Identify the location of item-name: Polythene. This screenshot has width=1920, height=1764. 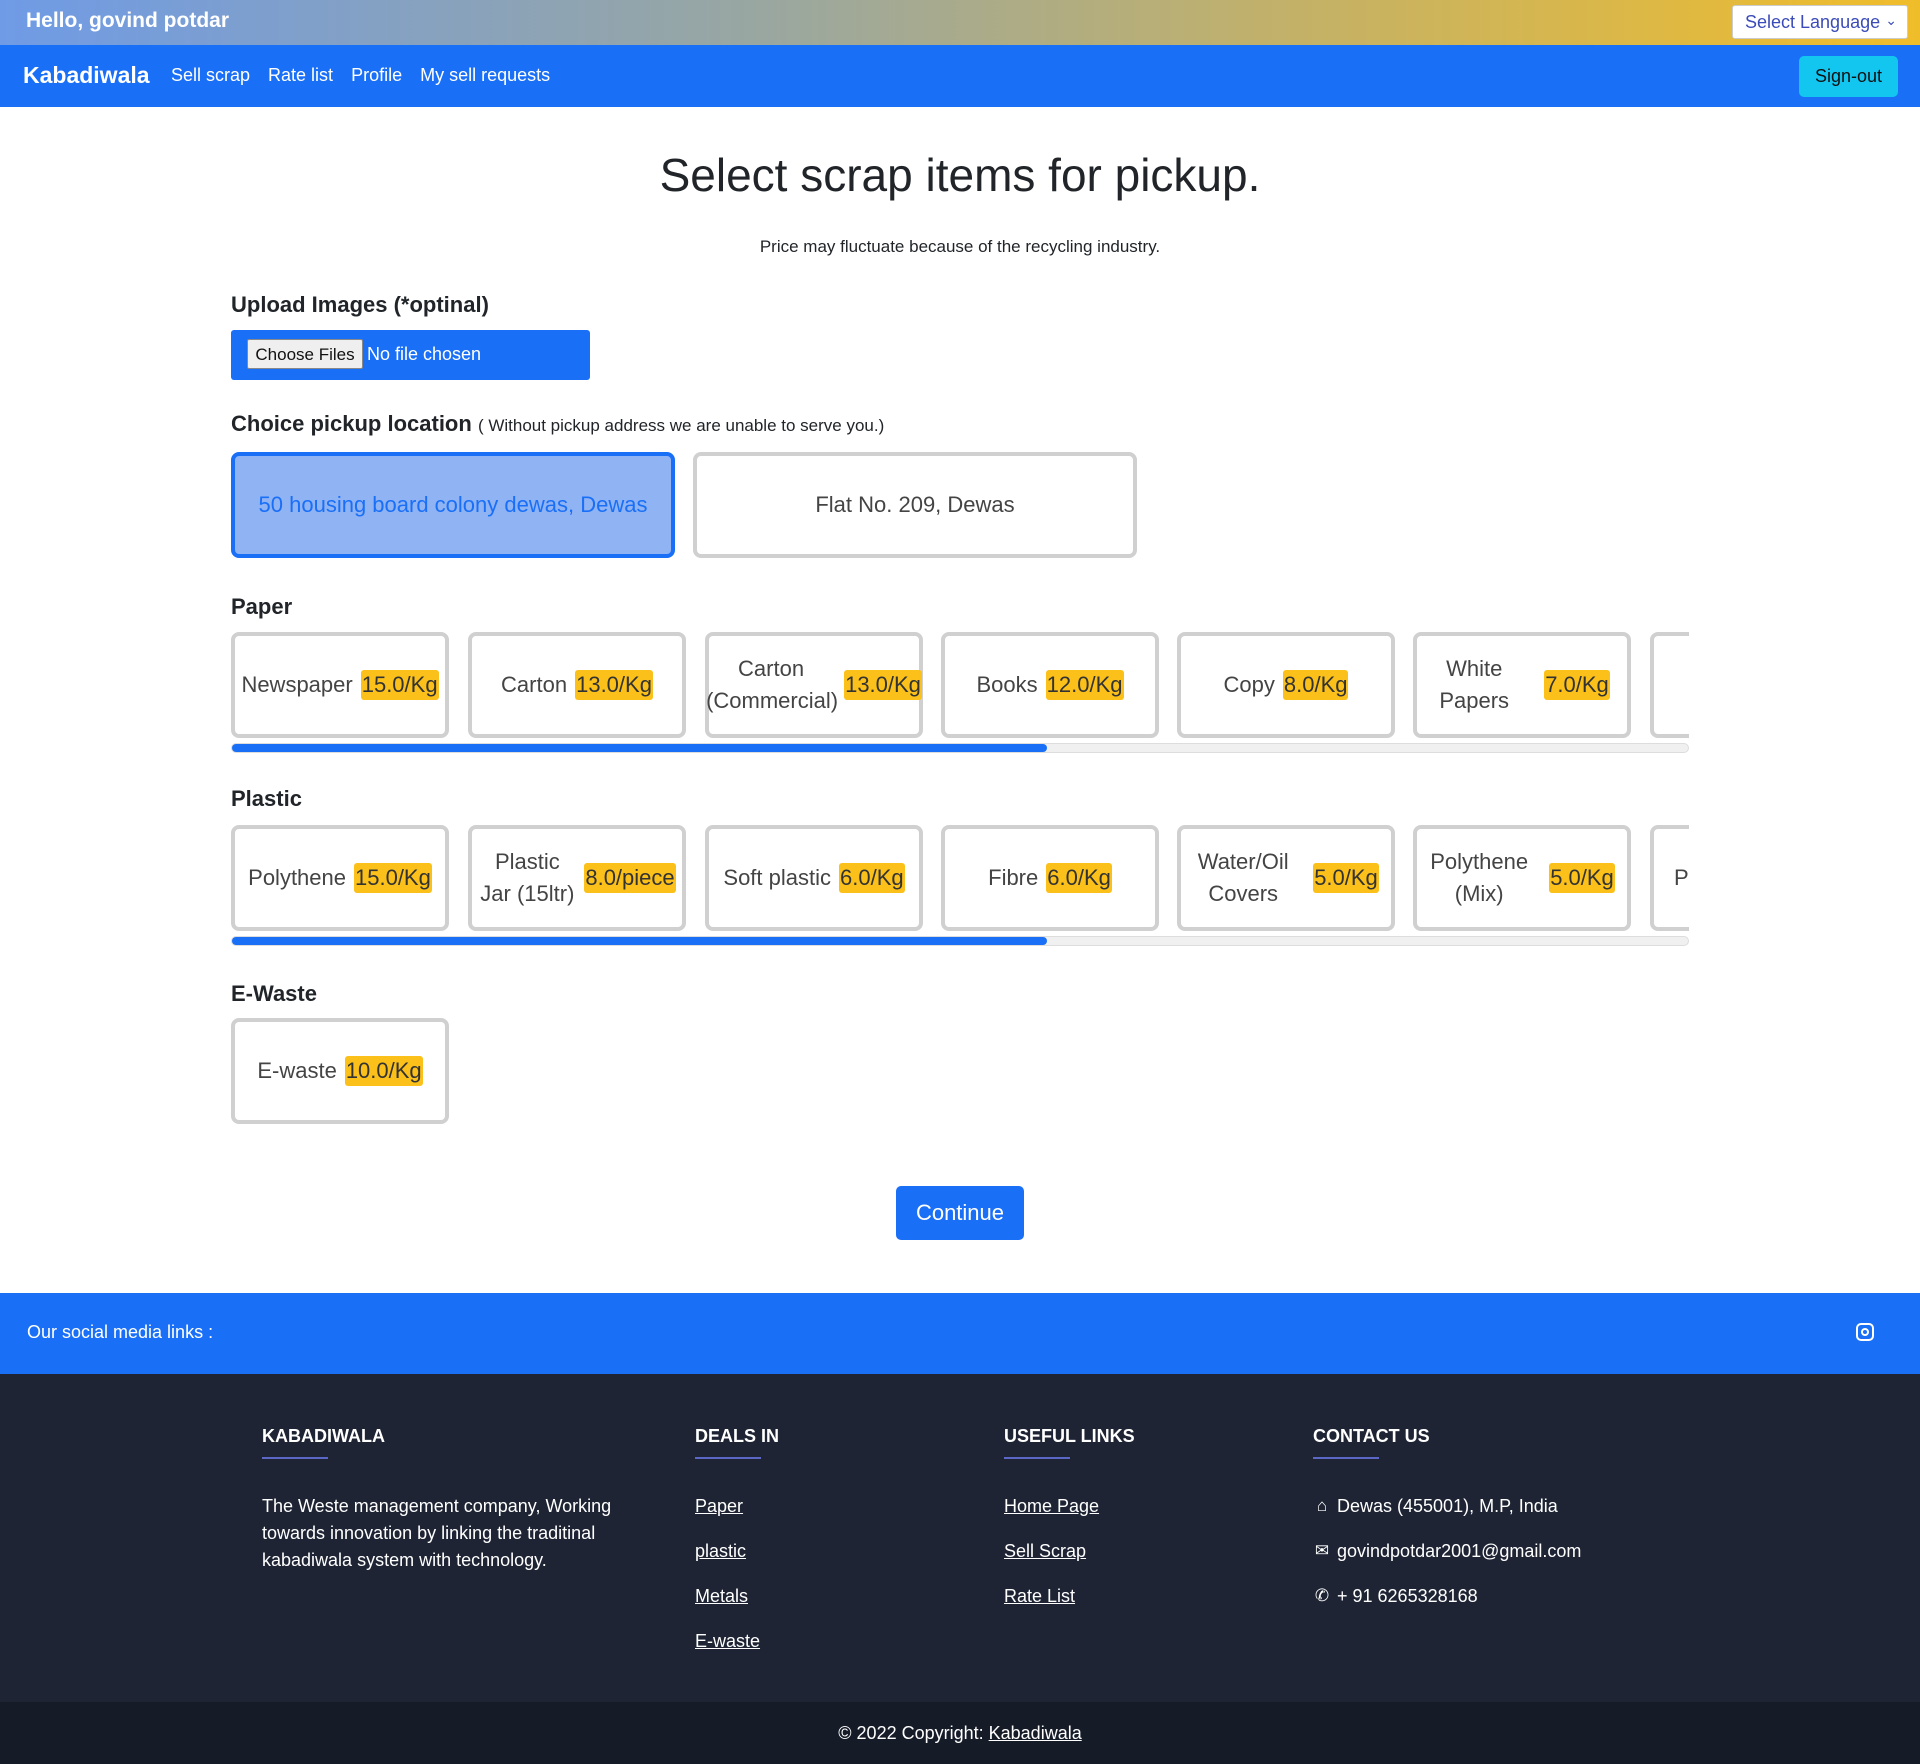
(297, 877).